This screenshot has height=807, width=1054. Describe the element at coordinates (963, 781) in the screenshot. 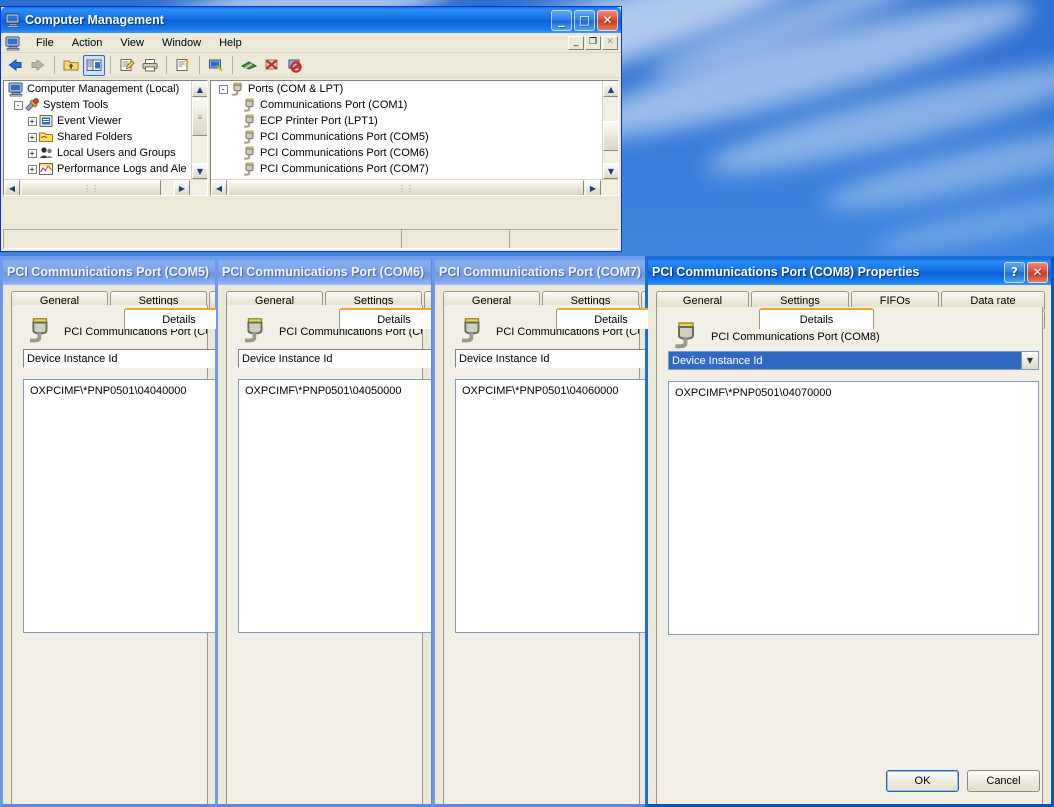

I see `dialog-button-row: OK Cancel` at that location.